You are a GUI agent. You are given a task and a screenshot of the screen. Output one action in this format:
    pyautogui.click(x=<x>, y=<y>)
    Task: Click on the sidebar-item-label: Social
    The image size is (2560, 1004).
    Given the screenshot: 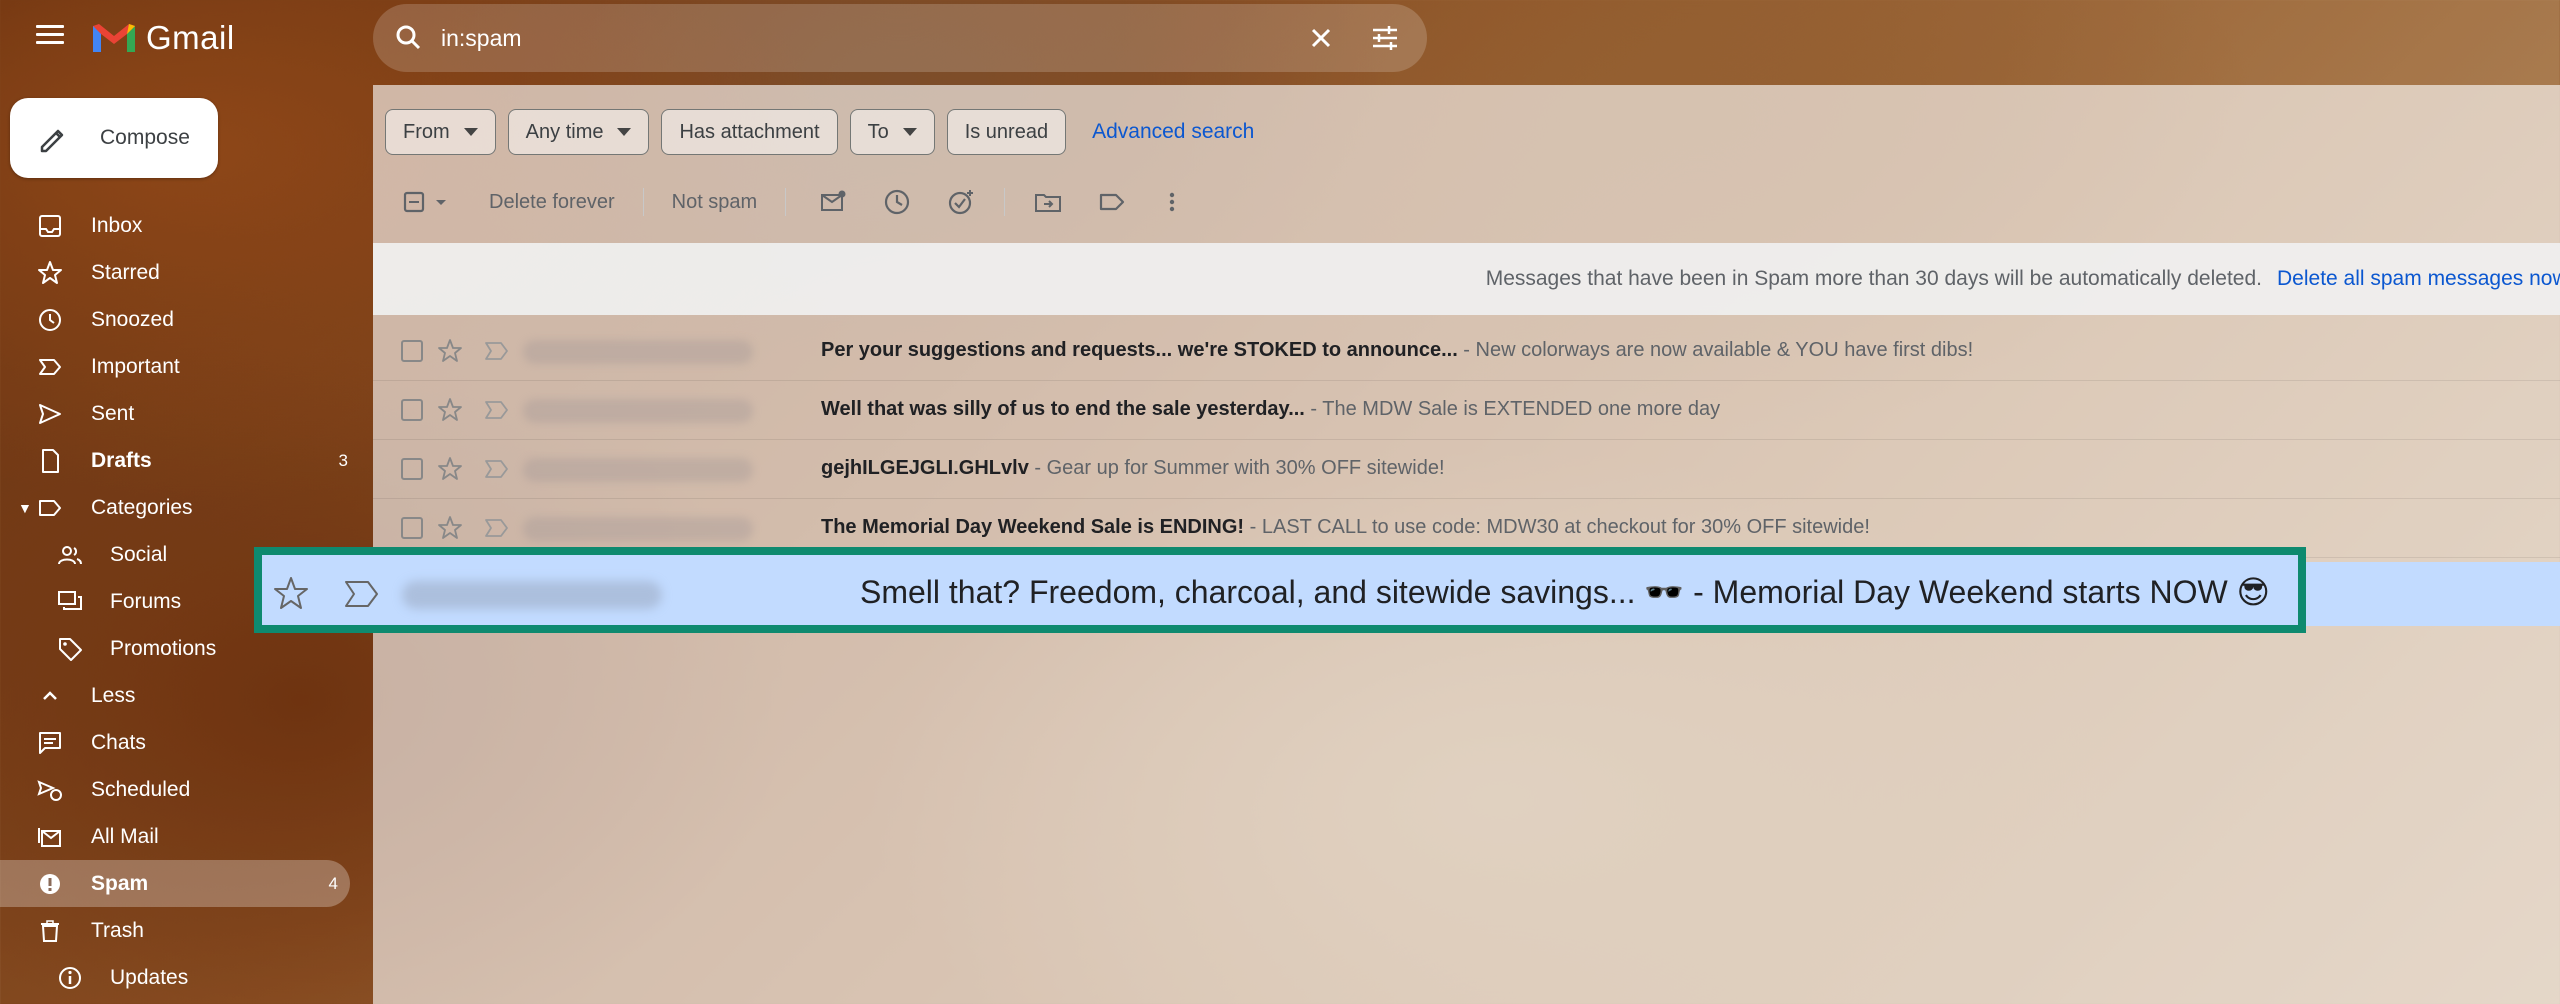 What is the action you would take?
    pyautogui.click(x=139, y=554)
    